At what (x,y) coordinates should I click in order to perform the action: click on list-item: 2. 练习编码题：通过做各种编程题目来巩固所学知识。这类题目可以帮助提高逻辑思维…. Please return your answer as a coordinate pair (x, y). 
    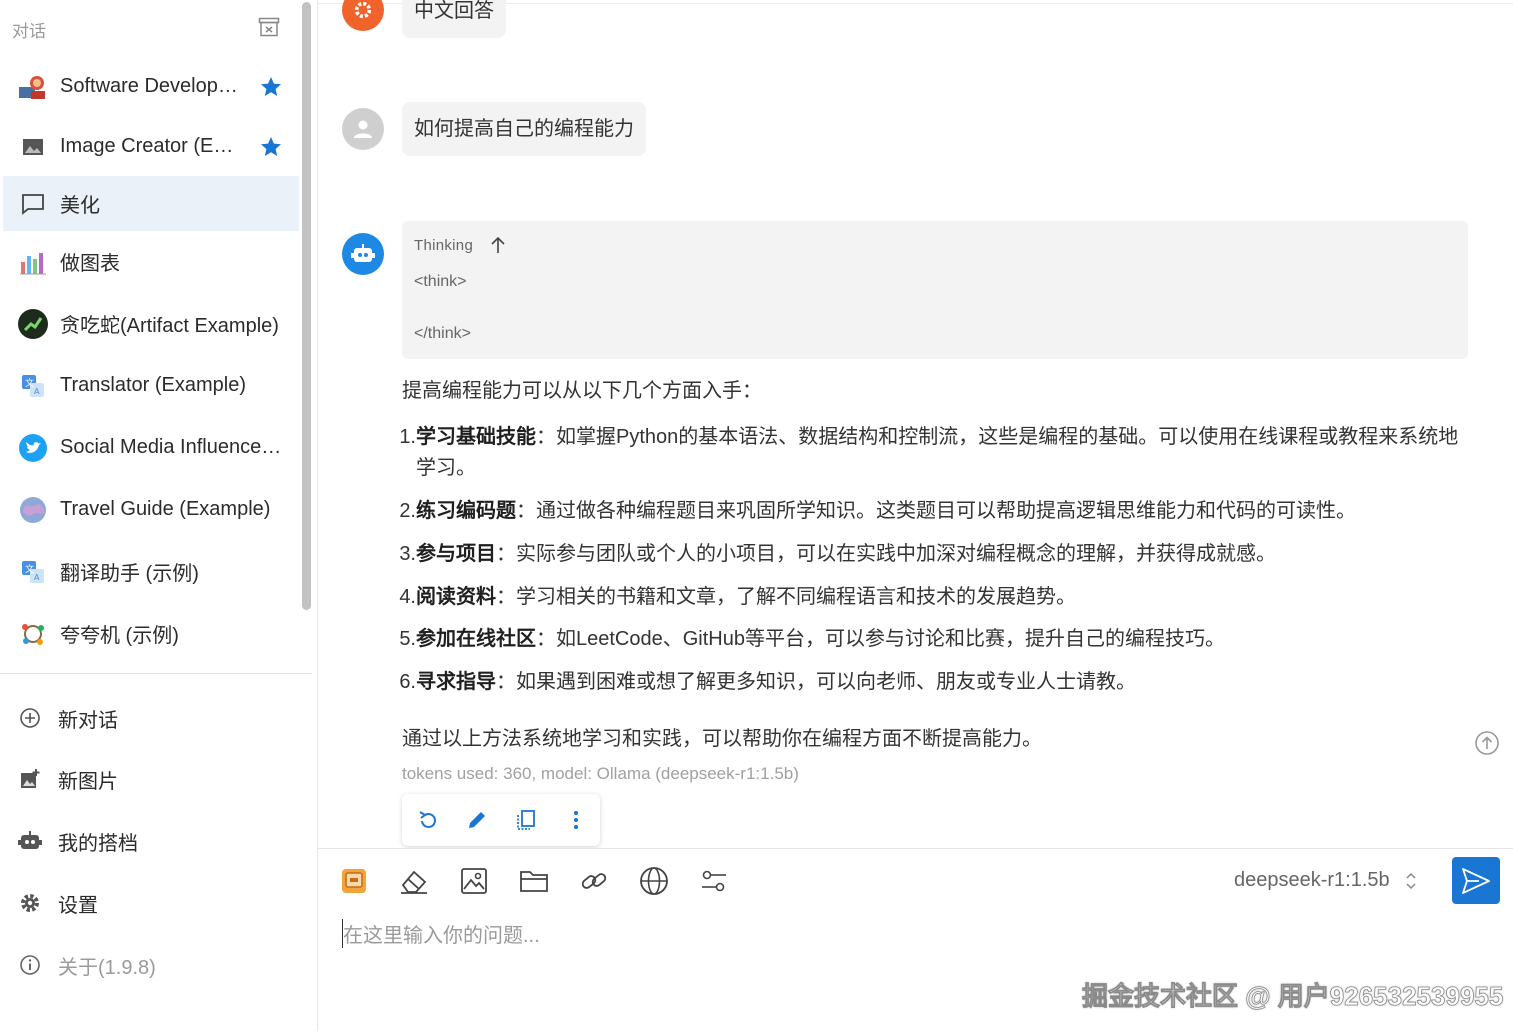
    Looking at the image, I should click on (877, 511).